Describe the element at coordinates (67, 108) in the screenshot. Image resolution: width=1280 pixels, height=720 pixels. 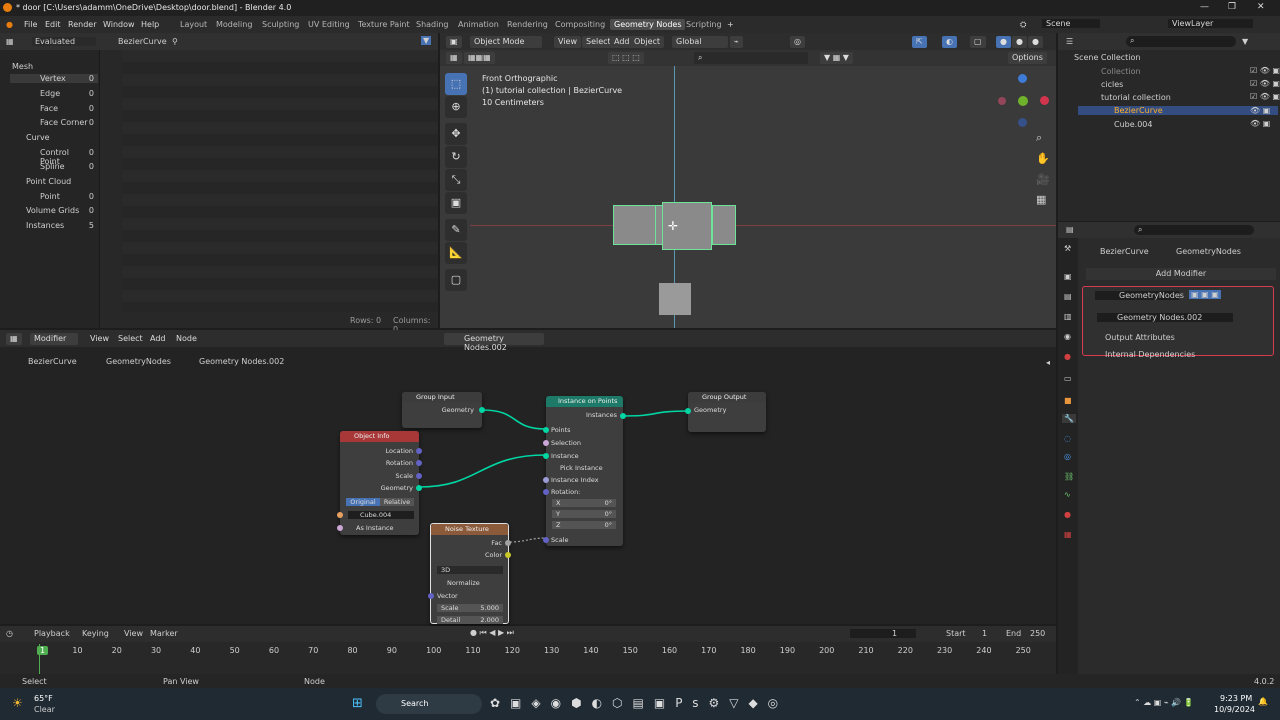
I see `tree-item-face: Face 0` at that location.